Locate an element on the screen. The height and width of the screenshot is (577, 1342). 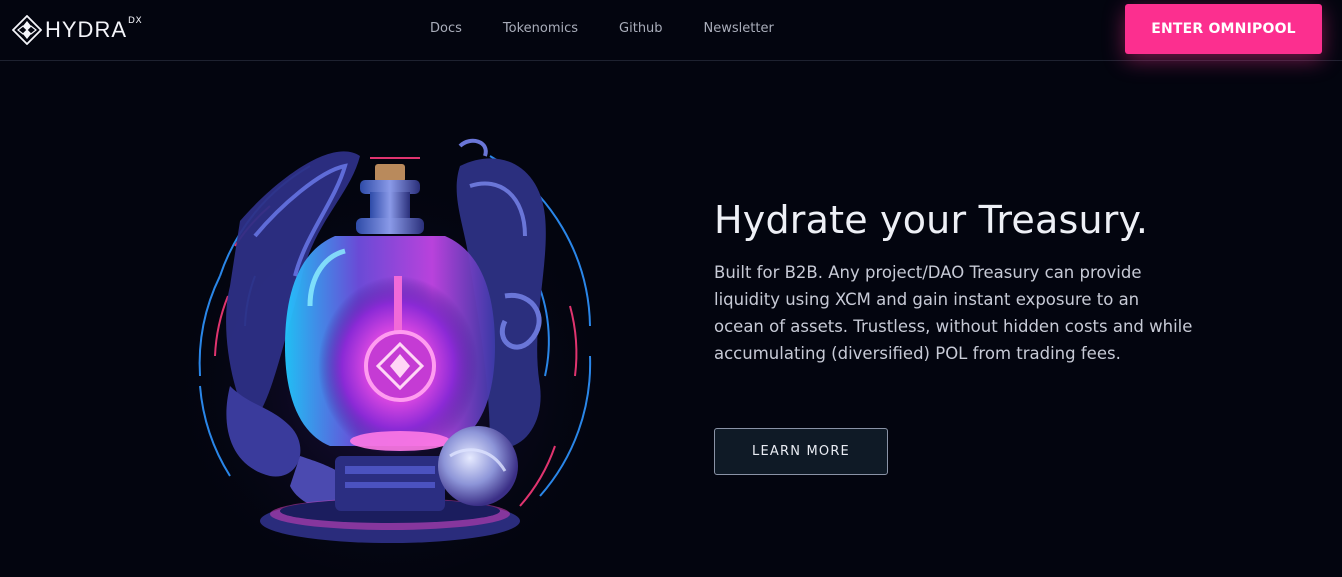
main-nav: Docs Tokenomics Github Newsletter is located at coordinates (622, 28).